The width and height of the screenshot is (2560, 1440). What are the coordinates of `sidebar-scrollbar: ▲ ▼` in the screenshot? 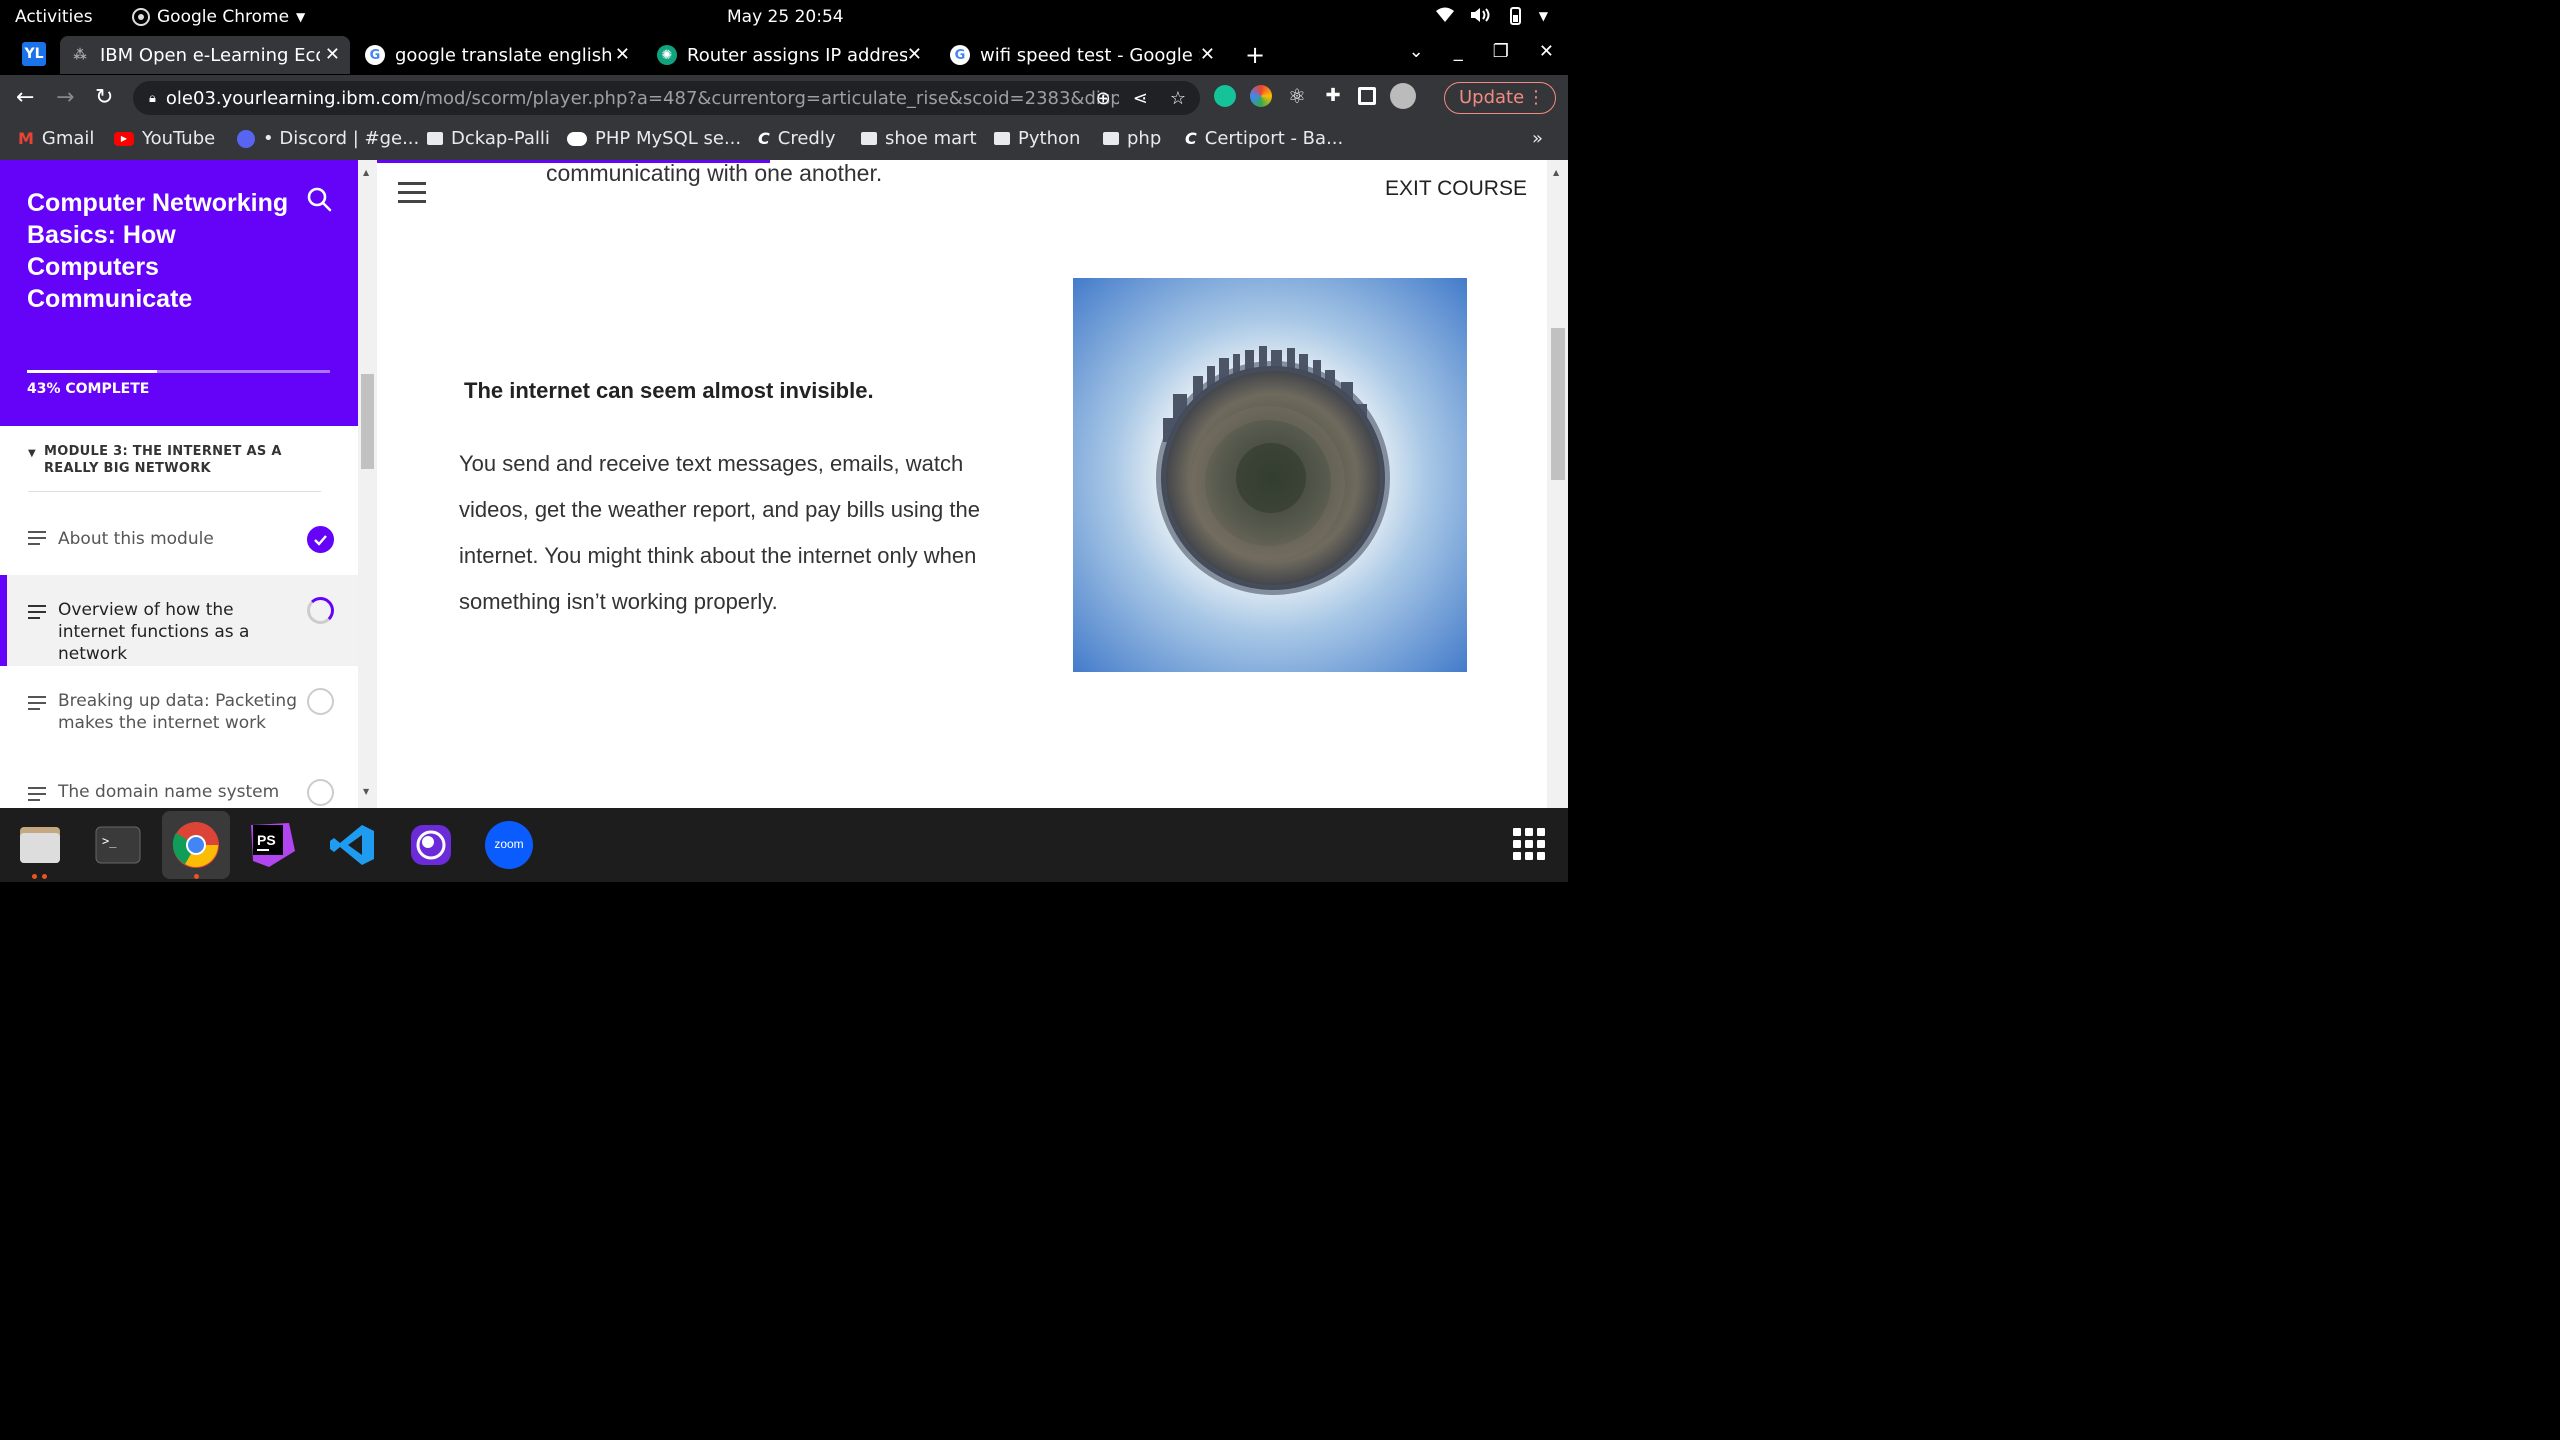 It's located at (367, 484).